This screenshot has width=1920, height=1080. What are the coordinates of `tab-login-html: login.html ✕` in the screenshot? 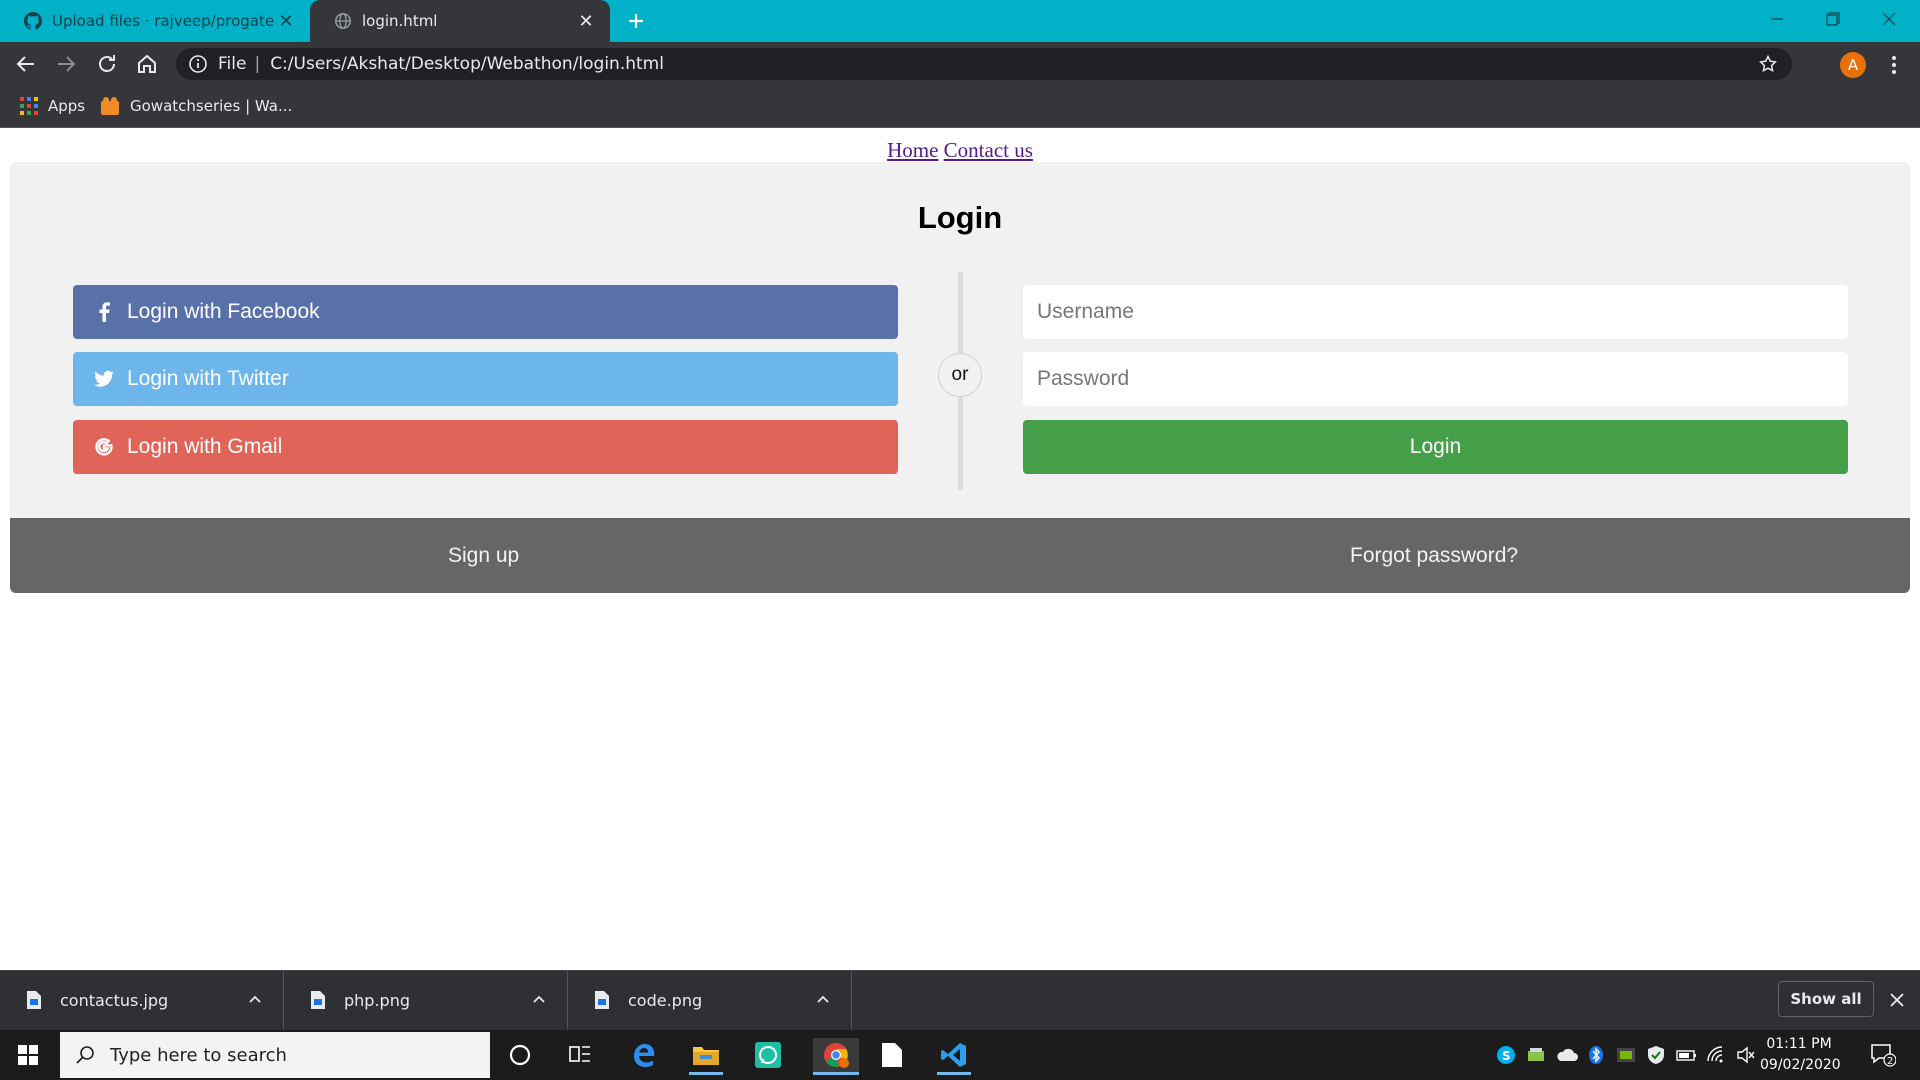 It's located at (460, 21).